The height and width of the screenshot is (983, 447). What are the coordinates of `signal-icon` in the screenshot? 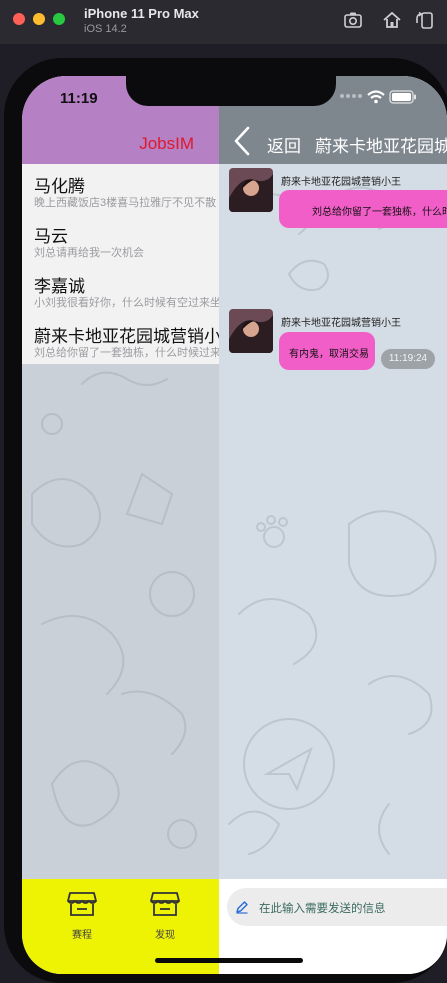 It's located at (351, 96).